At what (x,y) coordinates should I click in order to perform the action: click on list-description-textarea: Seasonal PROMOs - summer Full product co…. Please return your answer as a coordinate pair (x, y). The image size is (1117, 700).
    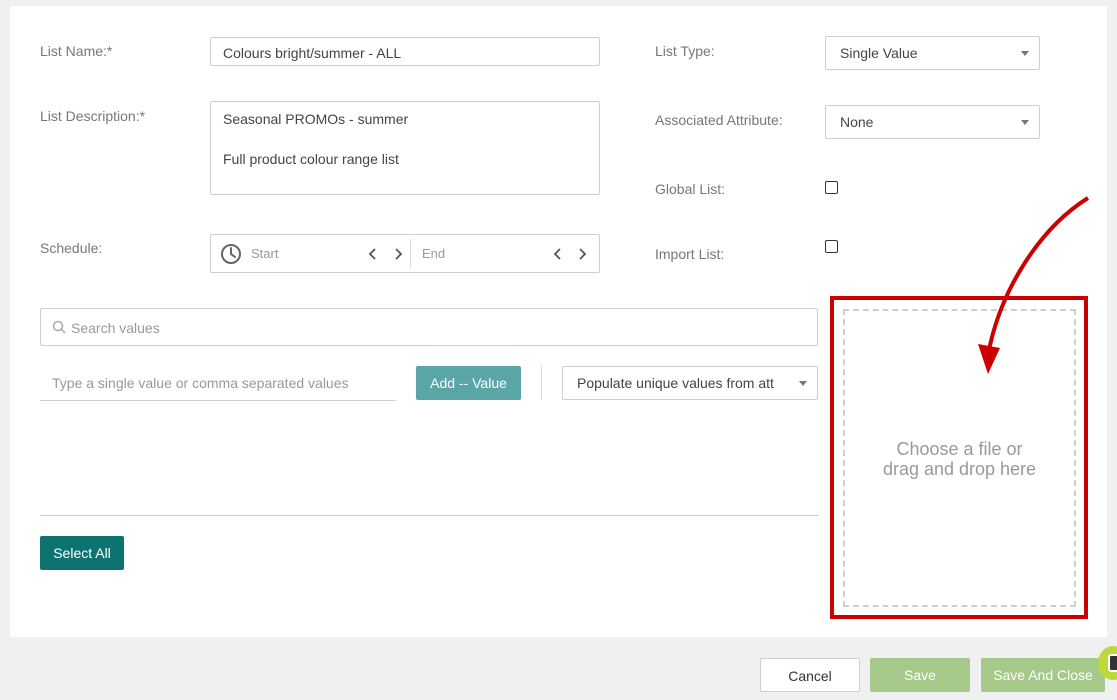
    Looking at the image, I should click on (405, 148).